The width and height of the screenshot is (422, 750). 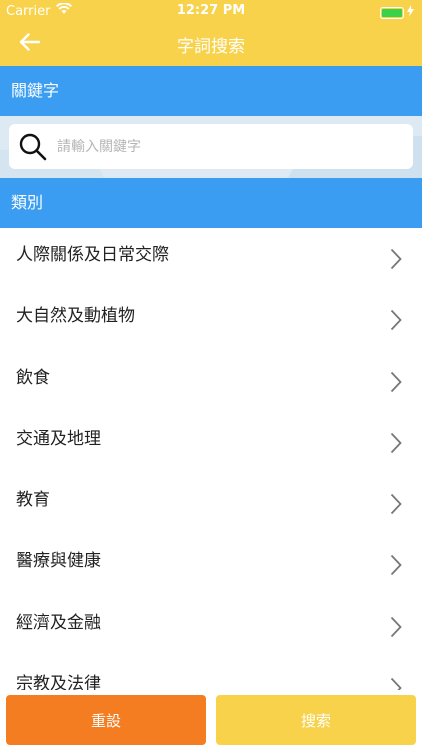 I want to click on search-band, so click(x=211, y=147).